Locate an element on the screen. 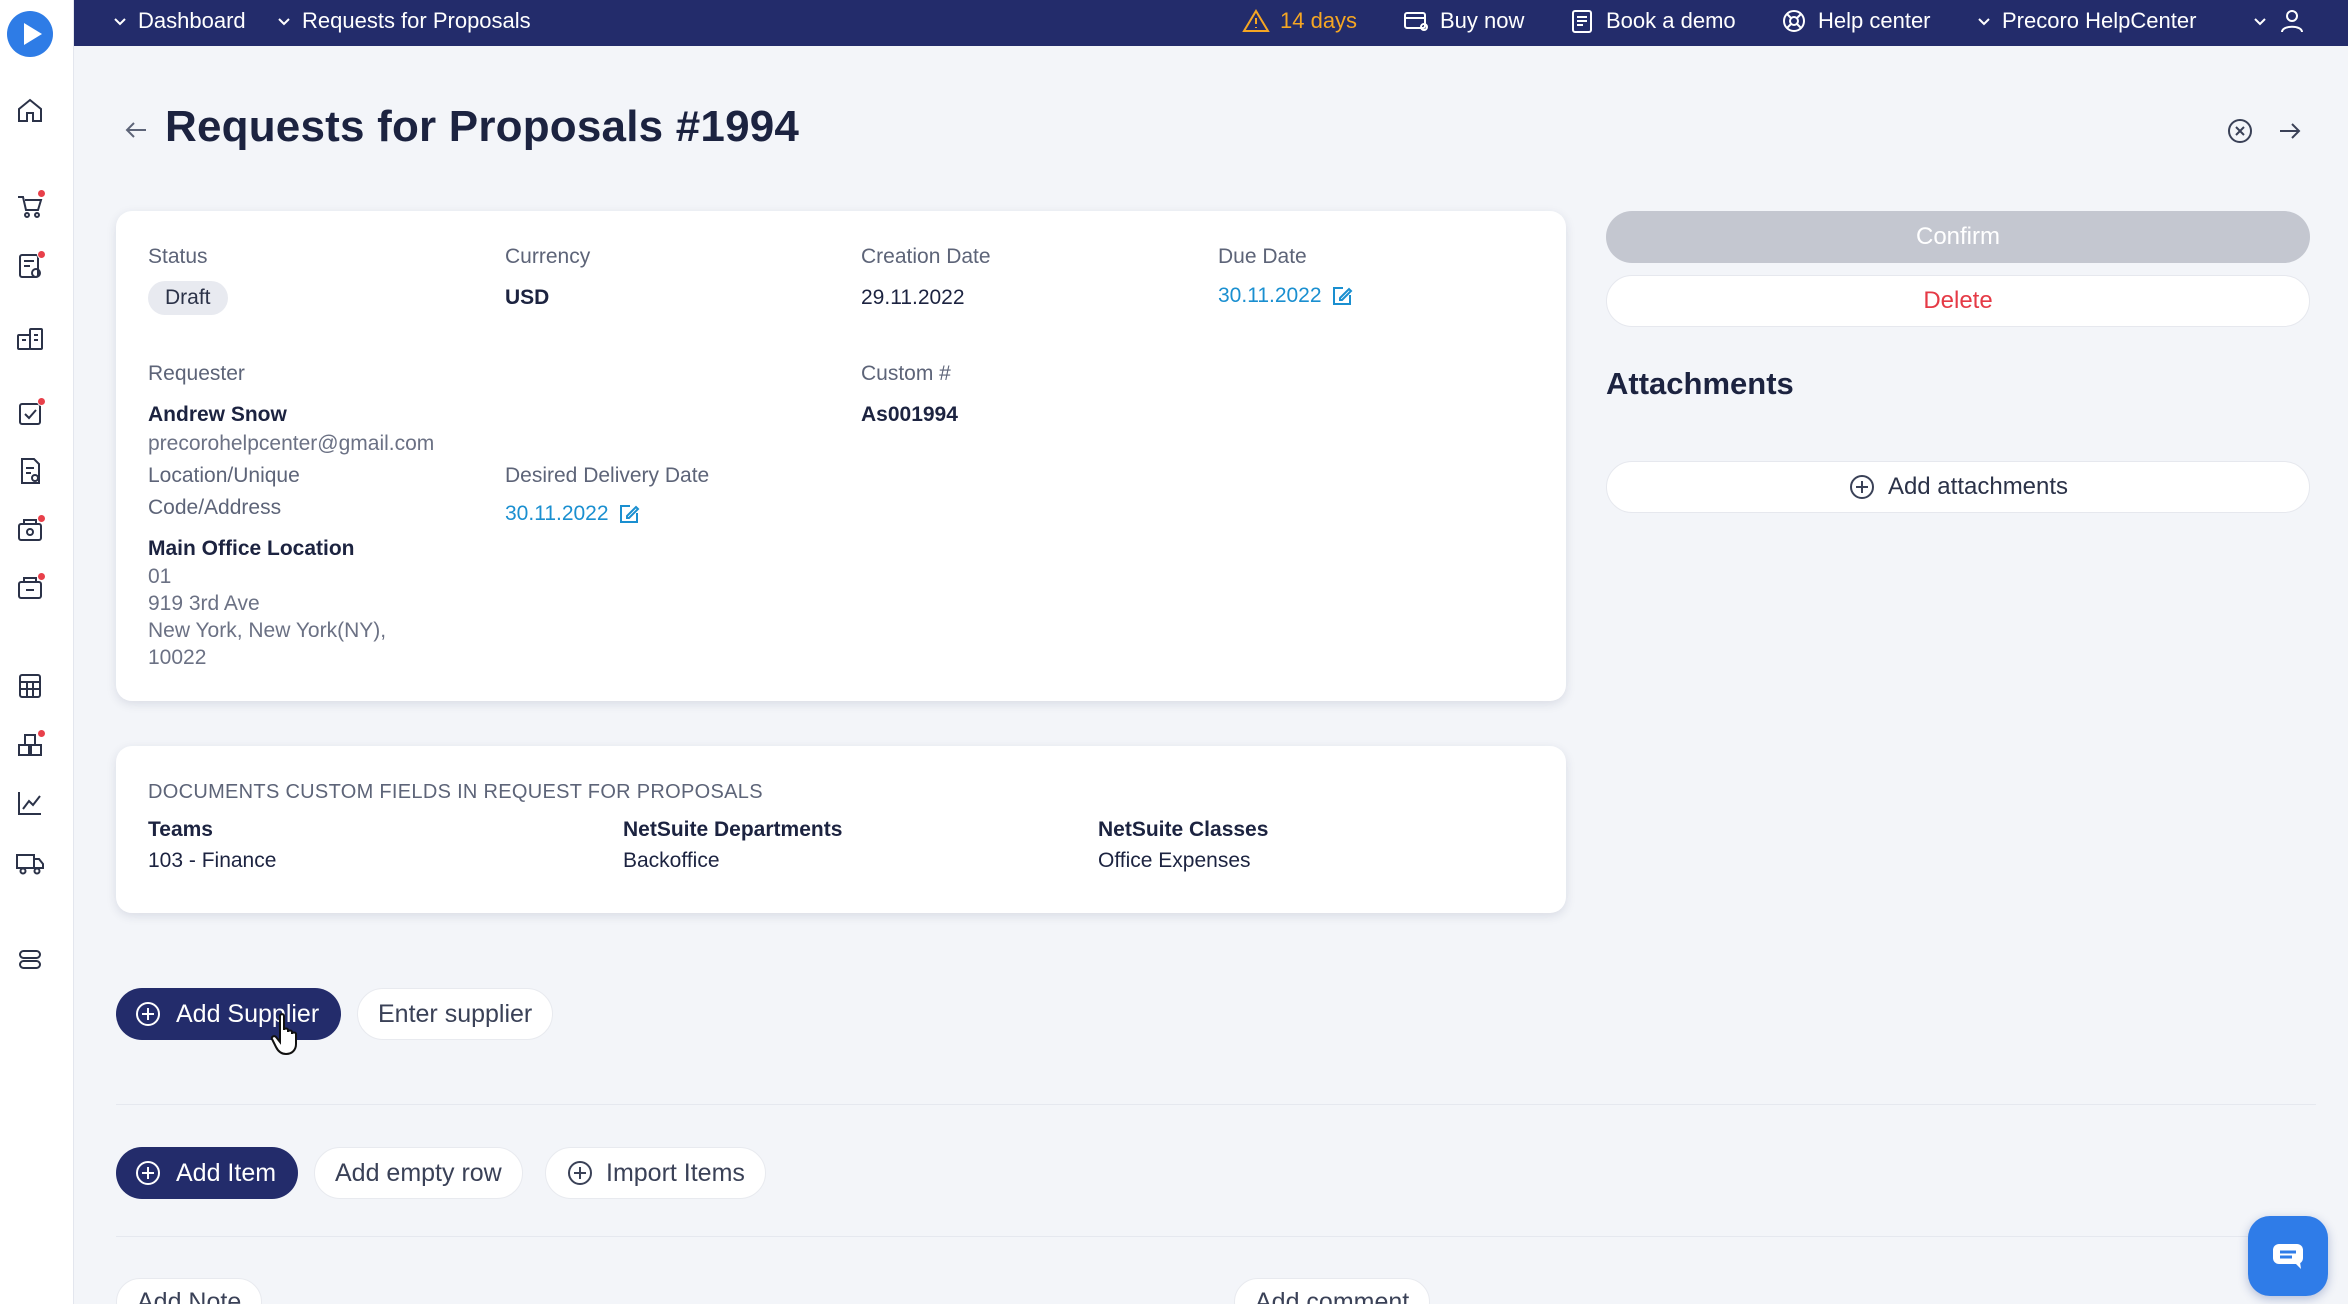 The width and height of the screenshot is (2348, 1304). add-comment-label: Add comment is located at coordinates (1332, 1295).